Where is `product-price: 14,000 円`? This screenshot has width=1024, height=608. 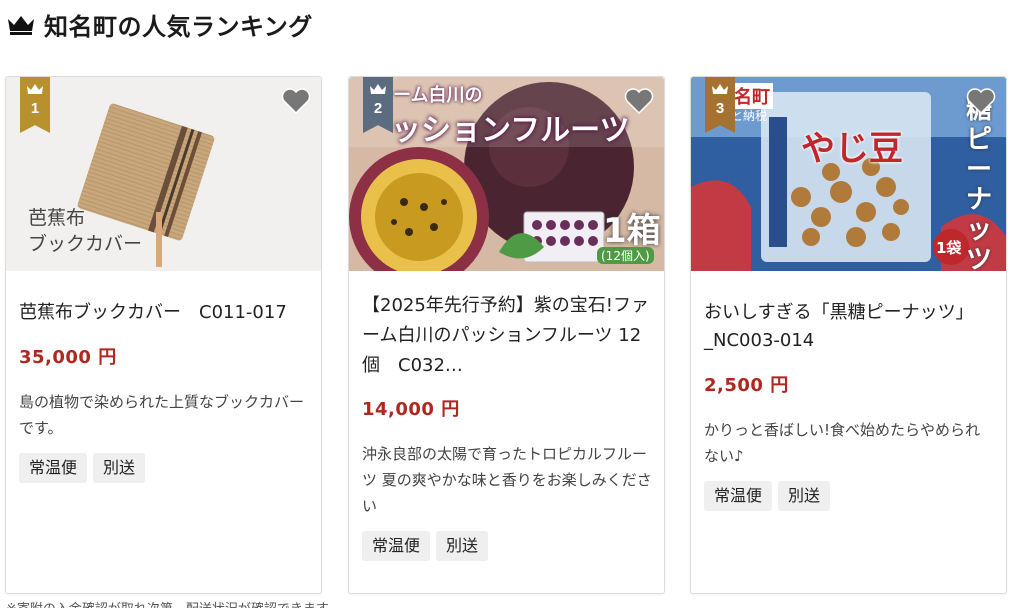
product-price: 14,000 円 is located at coordinates (411, 409).